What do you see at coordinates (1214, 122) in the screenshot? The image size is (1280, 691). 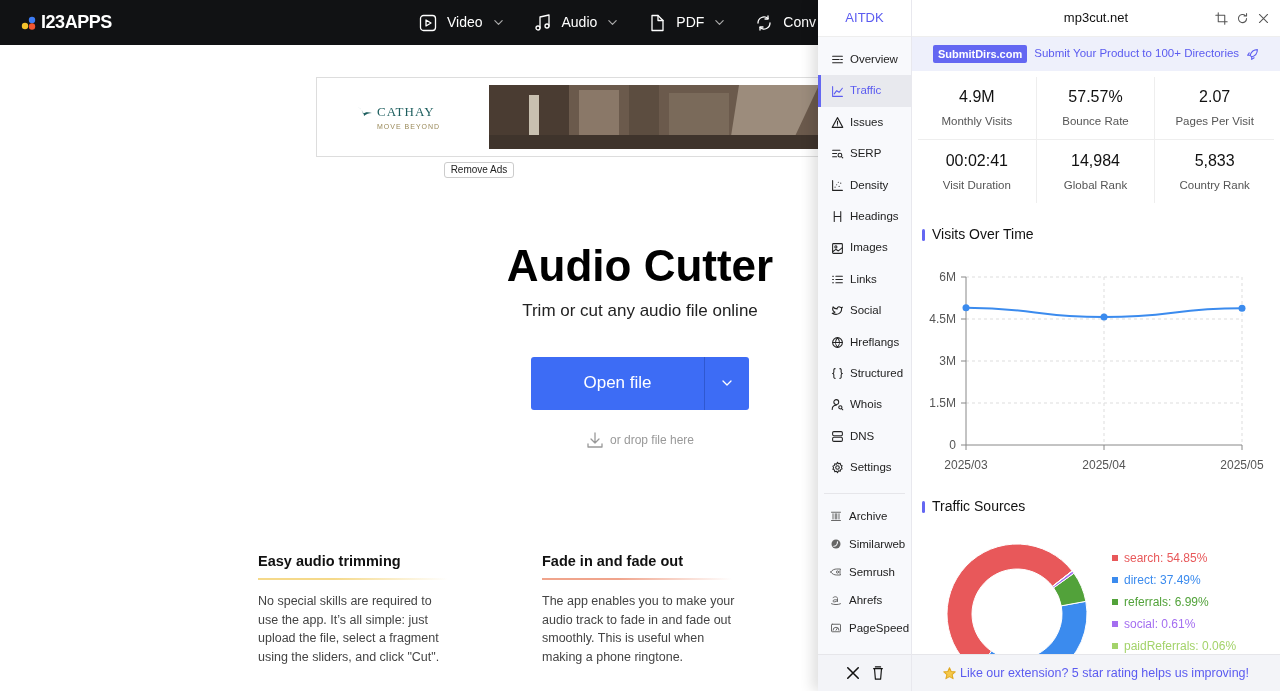 I see `stat-label: Pages Per Visit` at bounding box center [1214, 122].